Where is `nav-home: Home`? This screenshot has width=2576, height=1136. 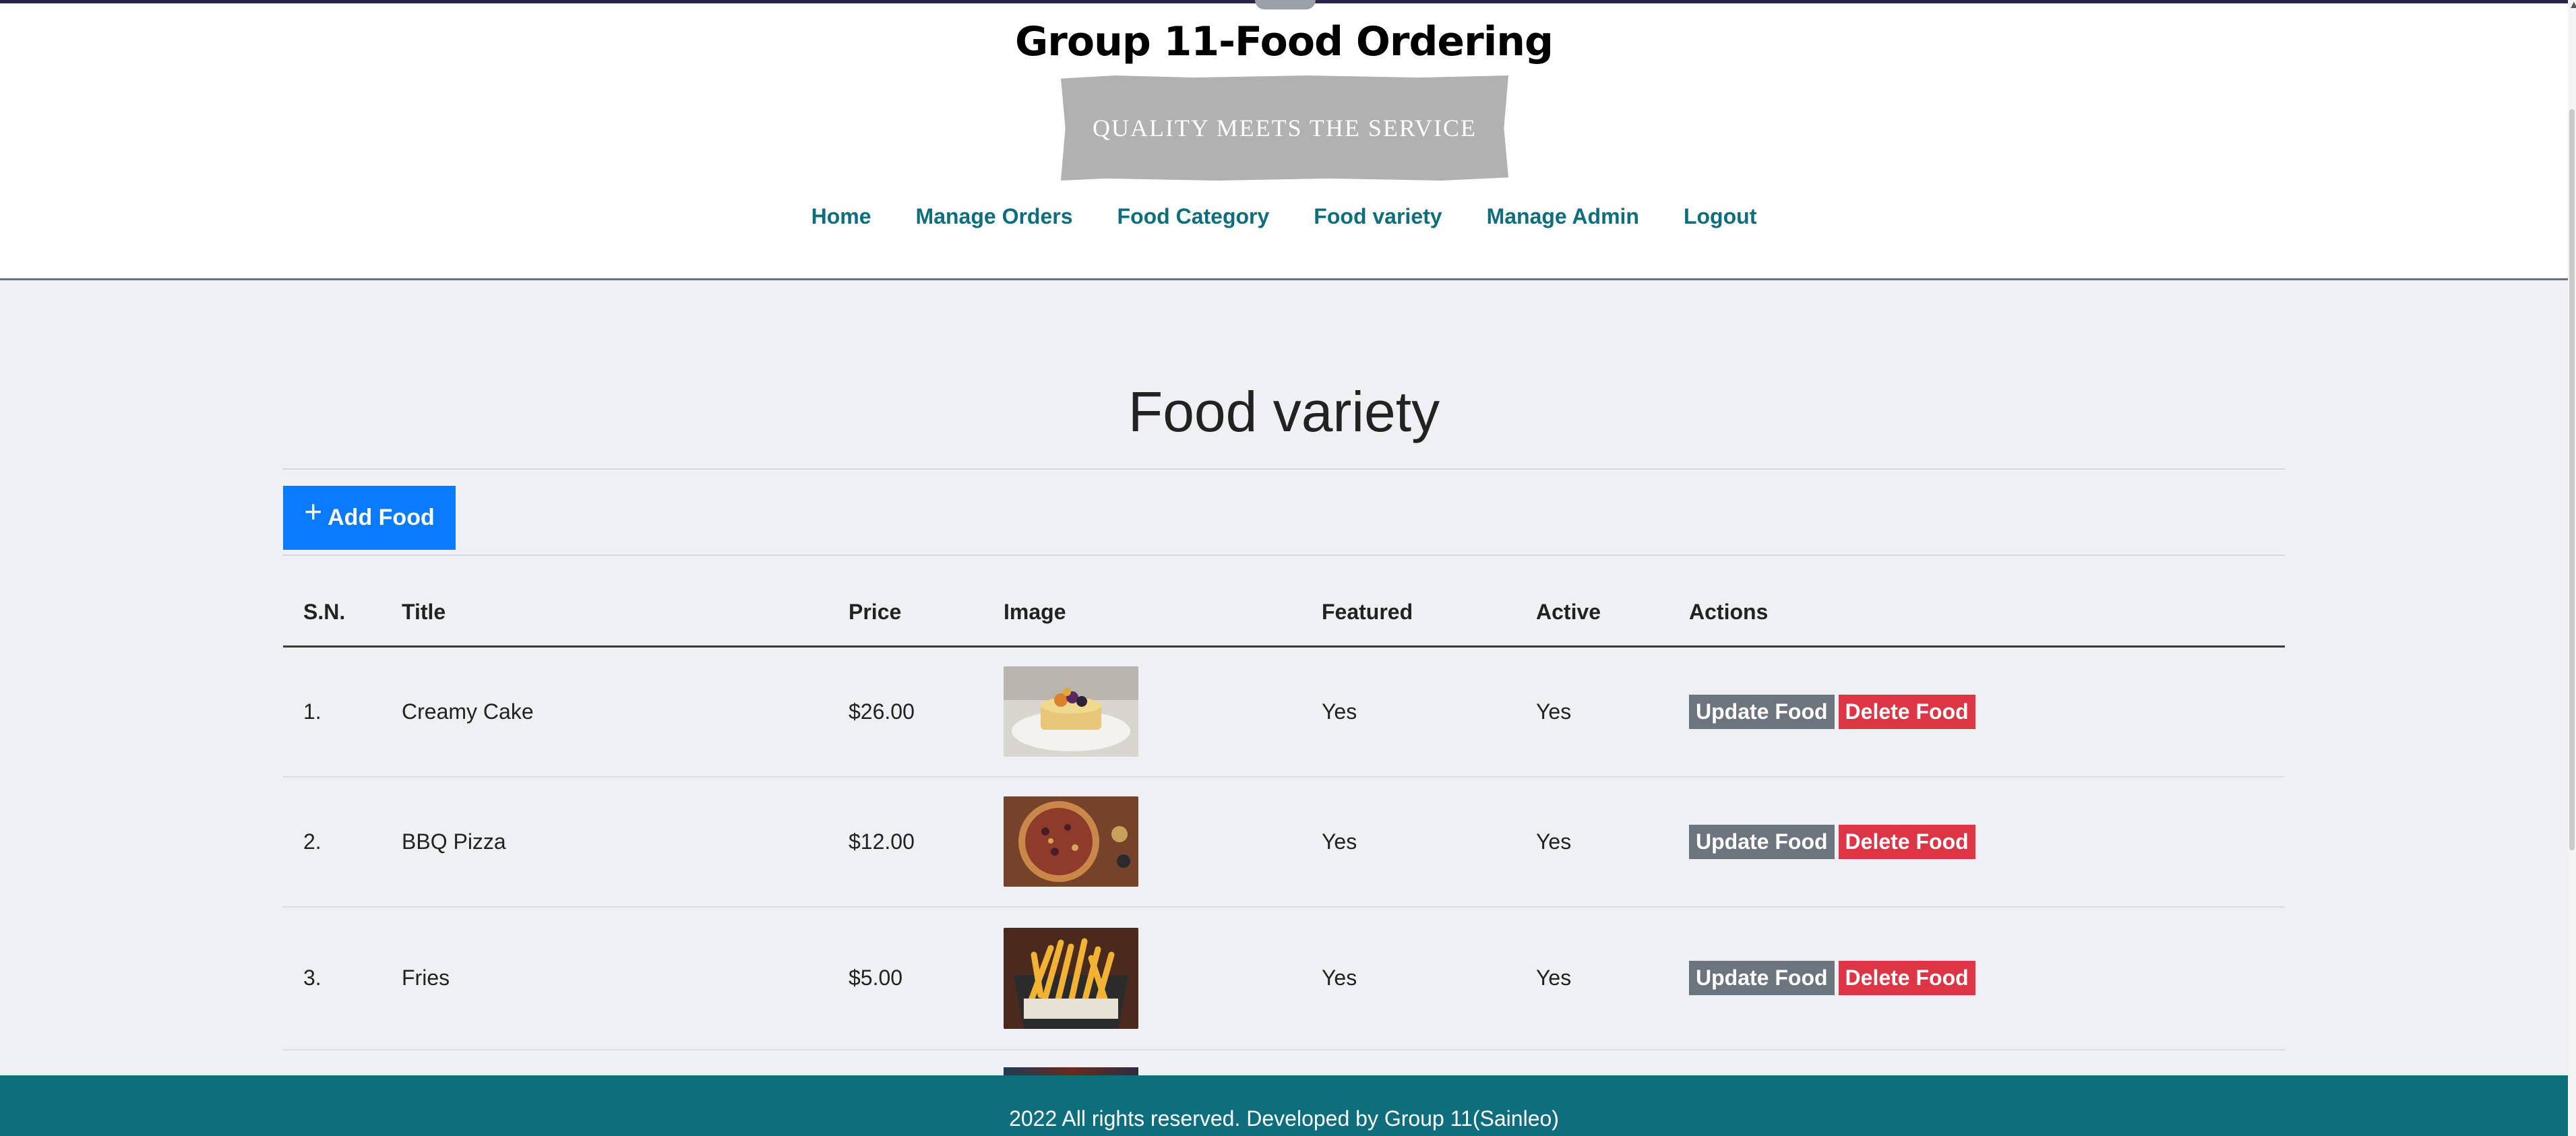
nav-home: Home is located at coordinates (841, 216).